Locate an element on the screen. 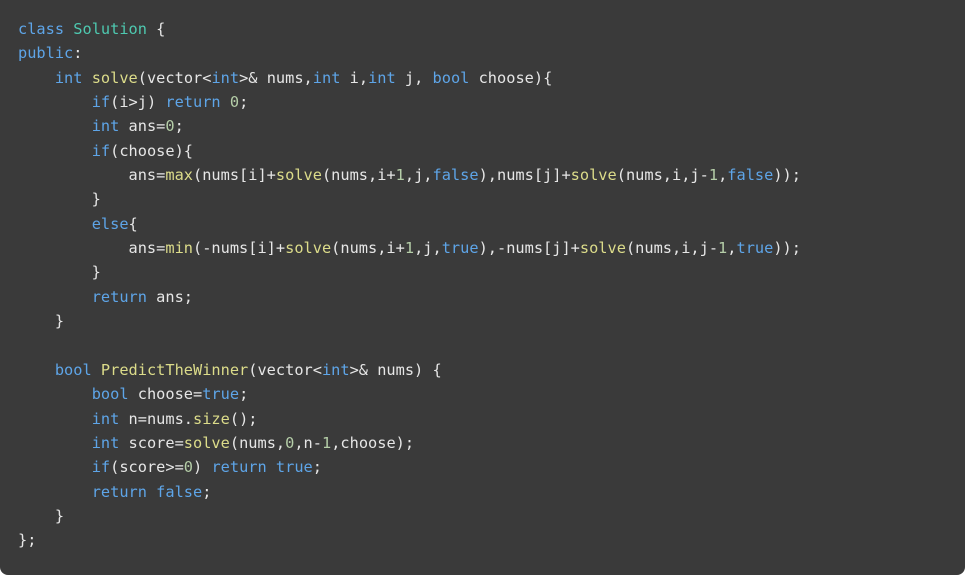 The height and width of the screenshot is (583, 965). code-token: (nums,i+ is located at coordinates (368, 248).